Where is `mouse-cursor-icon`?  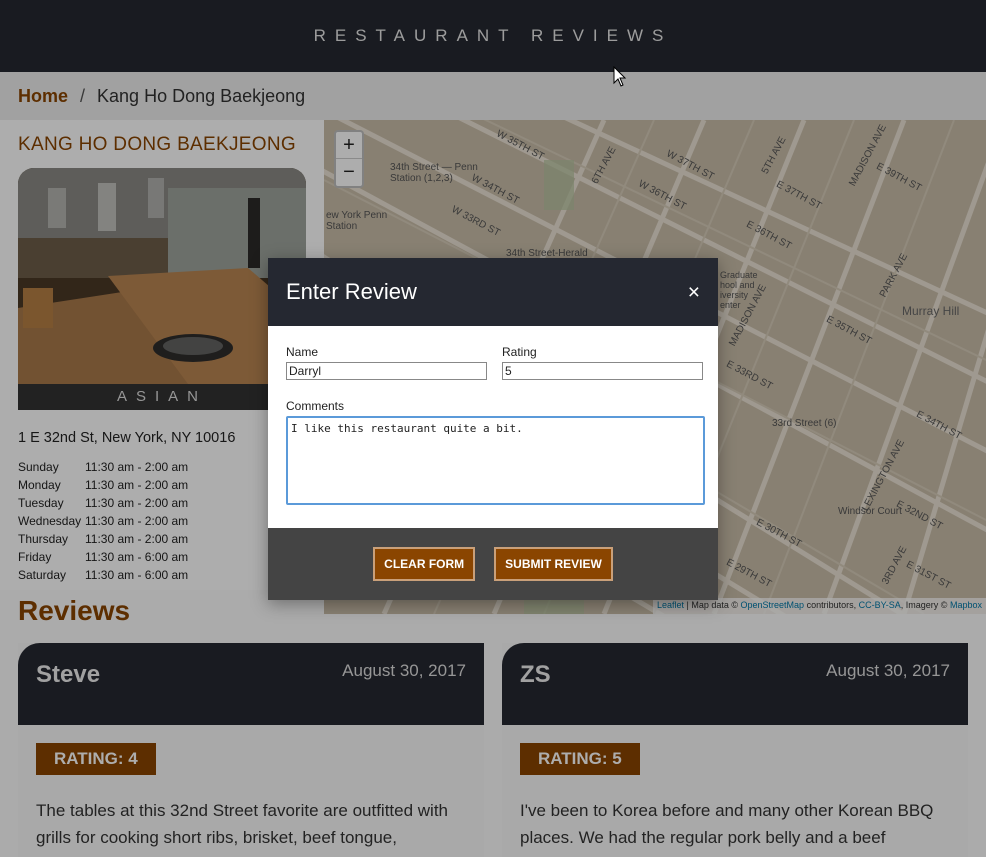
mouse-cursor-icon is located at coordinates (620, 79).